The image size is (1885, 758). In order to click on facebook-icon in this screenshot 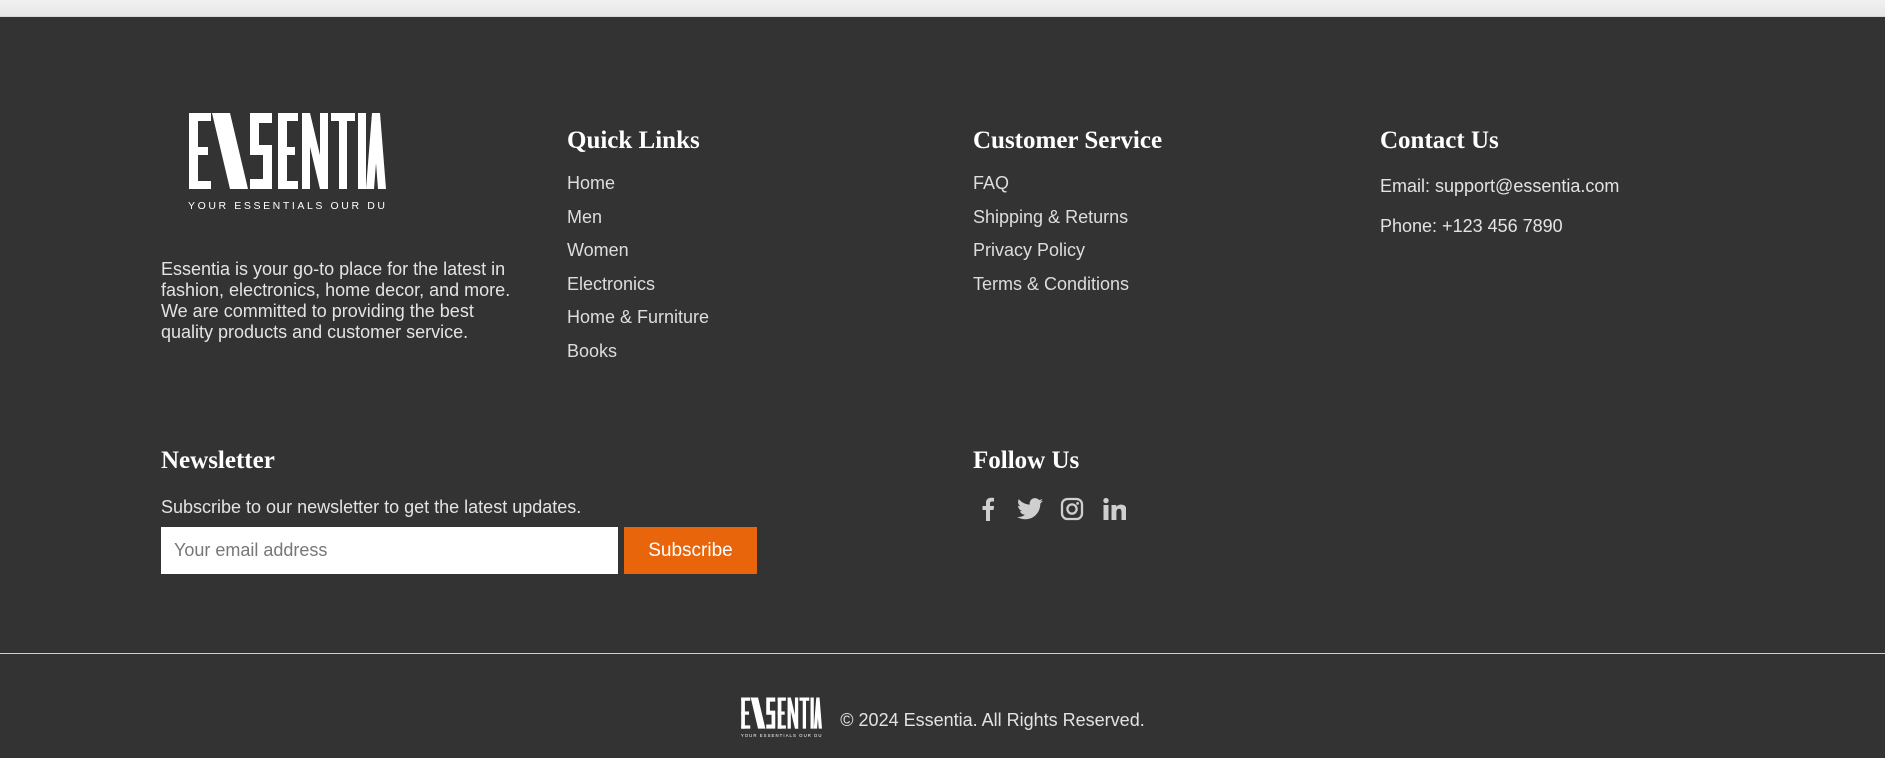, I will do `click(988, 509)`.